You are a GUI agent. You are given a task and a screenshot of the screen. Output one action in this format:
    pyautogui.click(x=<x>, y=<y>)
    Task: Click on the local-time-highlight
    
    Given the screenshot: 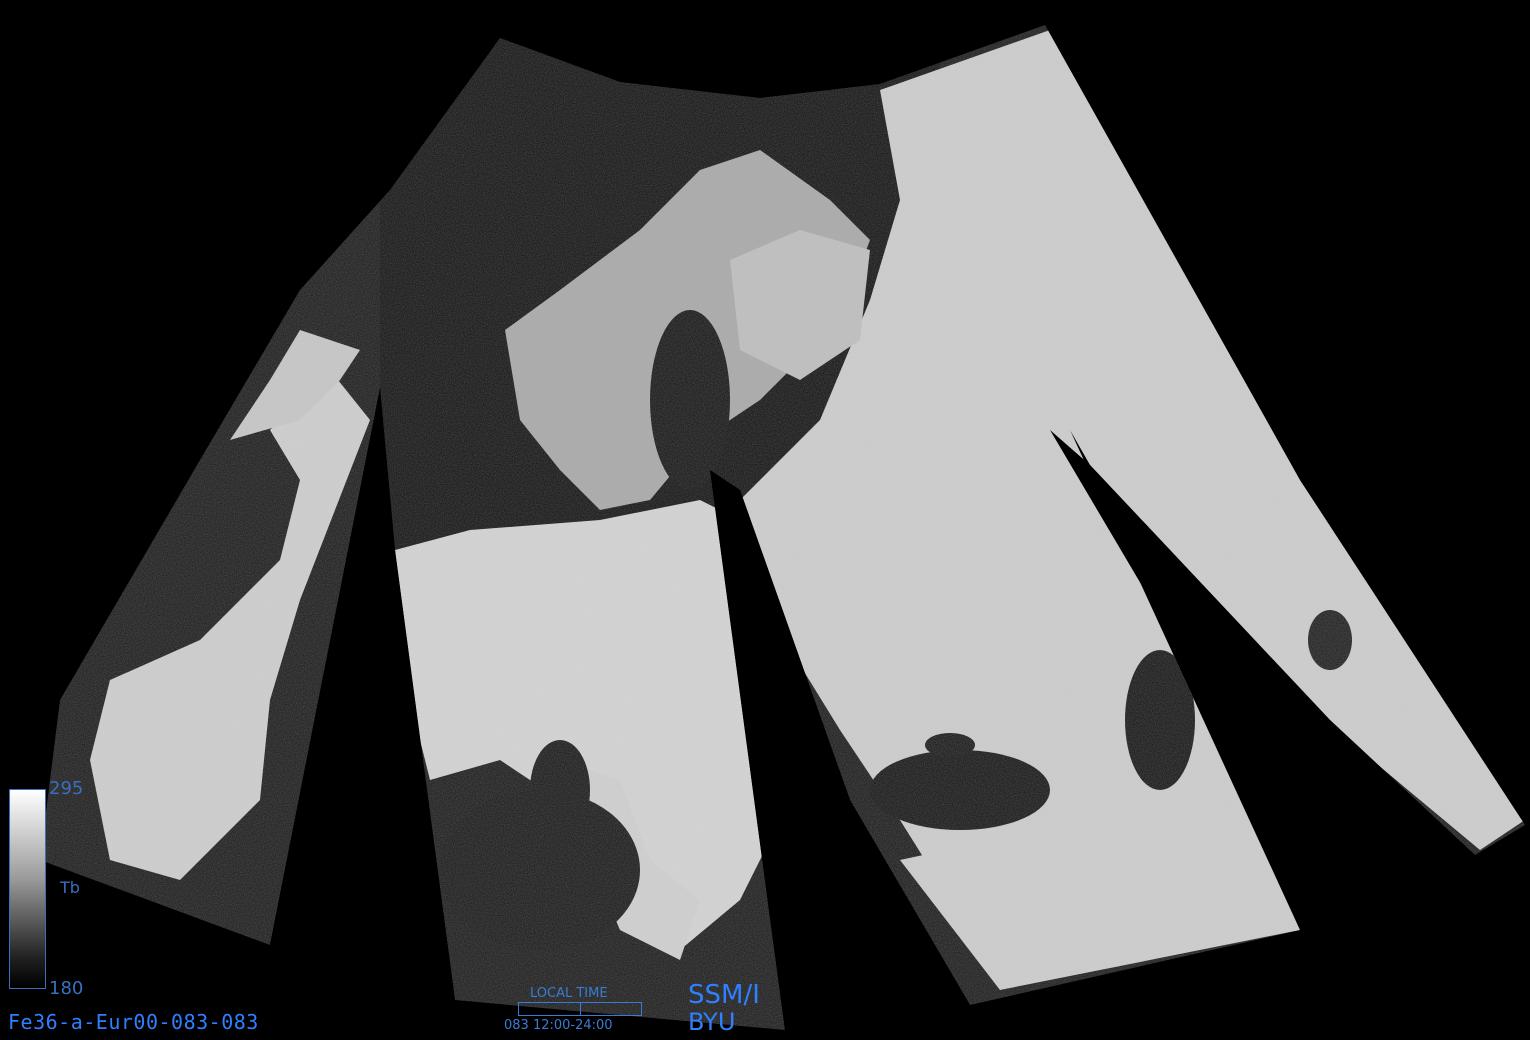 What is the action you would take?
    pyautogui.click(x=611, y=1009)
    